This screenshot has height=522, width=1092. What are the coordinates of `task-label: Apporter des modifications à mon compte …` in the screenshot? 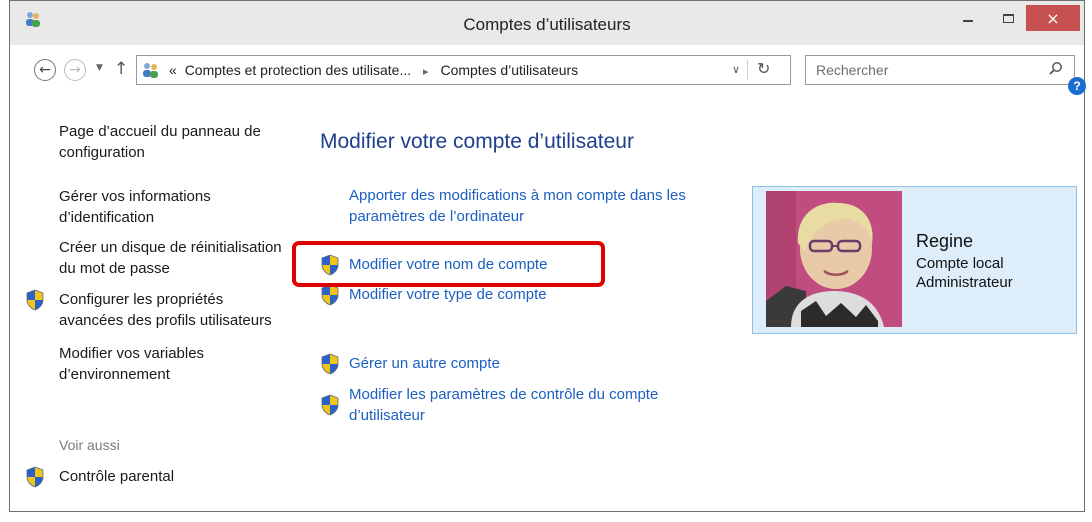 It's located at (544, 206).